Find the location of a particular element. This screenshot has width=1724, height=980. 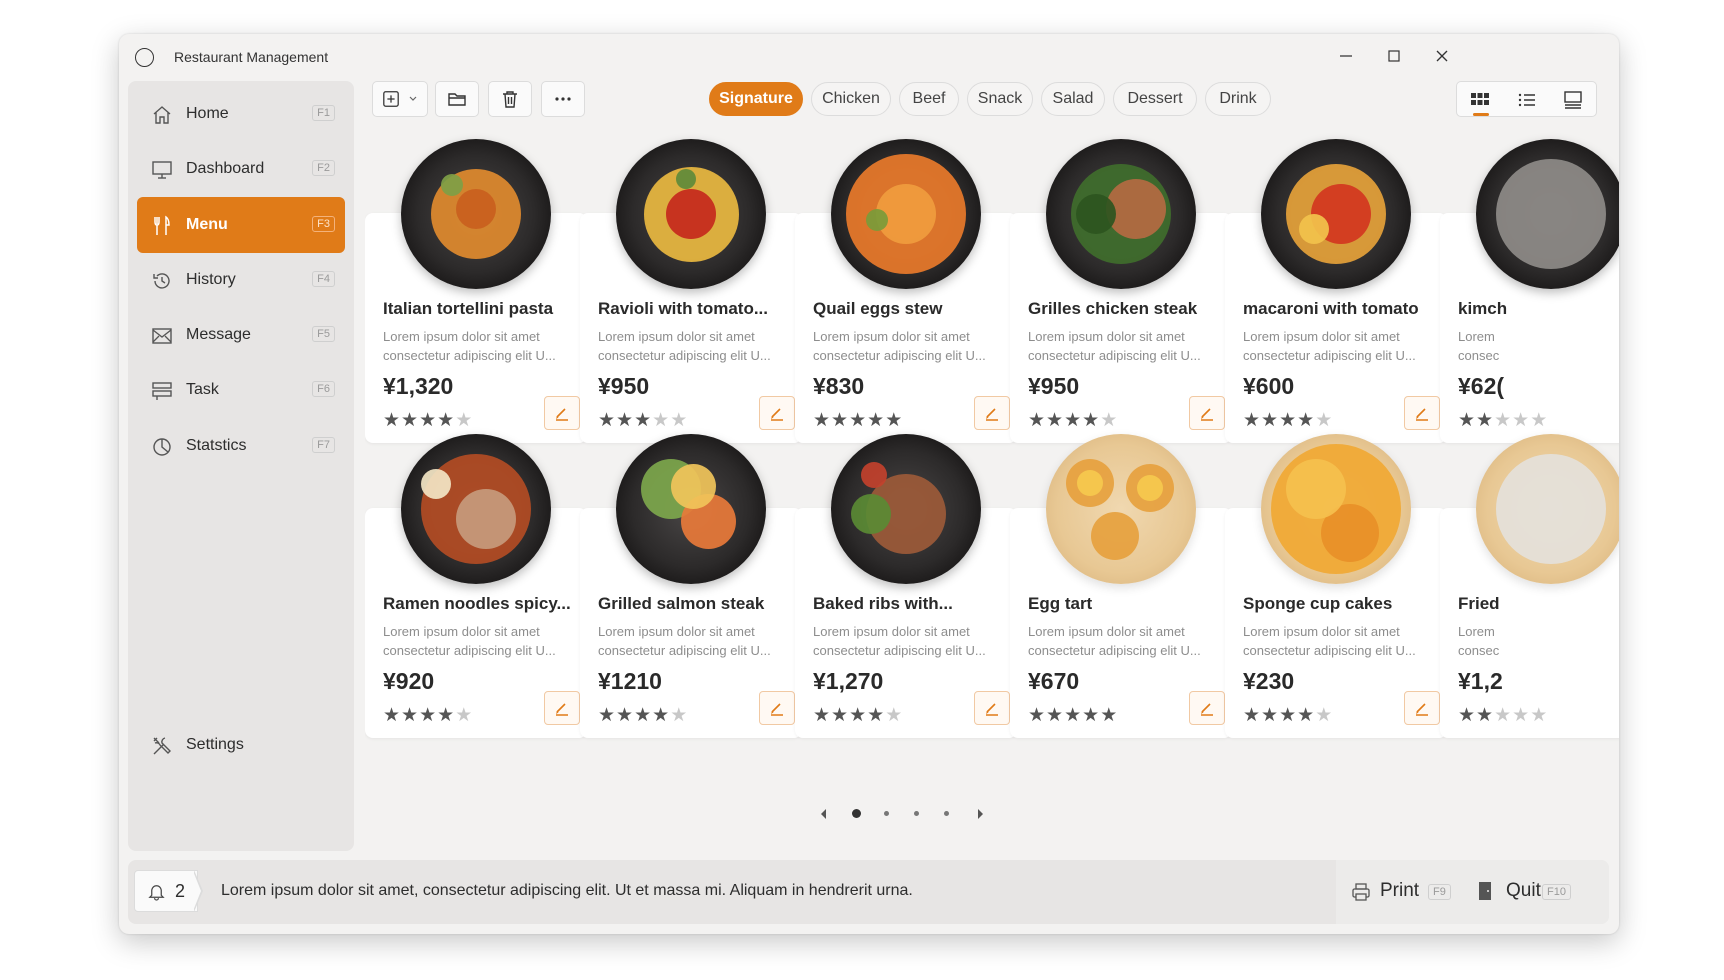

minimize-button is located at coordinates (1346, 56).